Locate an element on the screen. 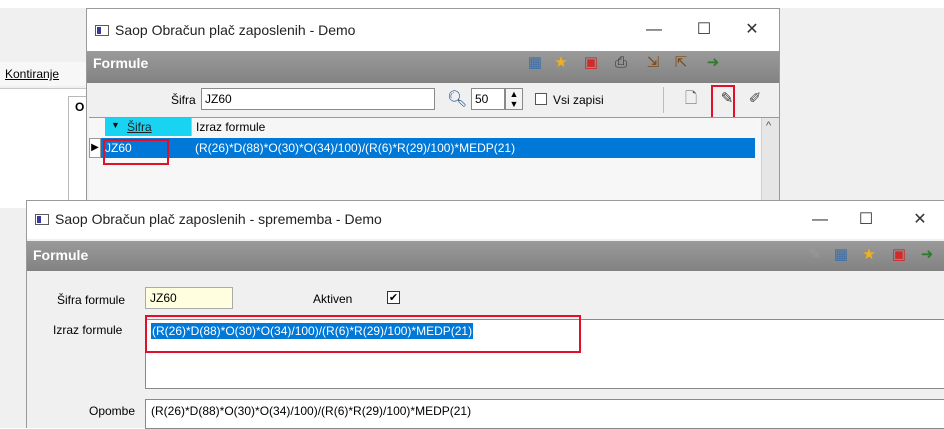 The height and width of the screenshot is (429, 944). background-topbar is located at coordinates (472, 4).